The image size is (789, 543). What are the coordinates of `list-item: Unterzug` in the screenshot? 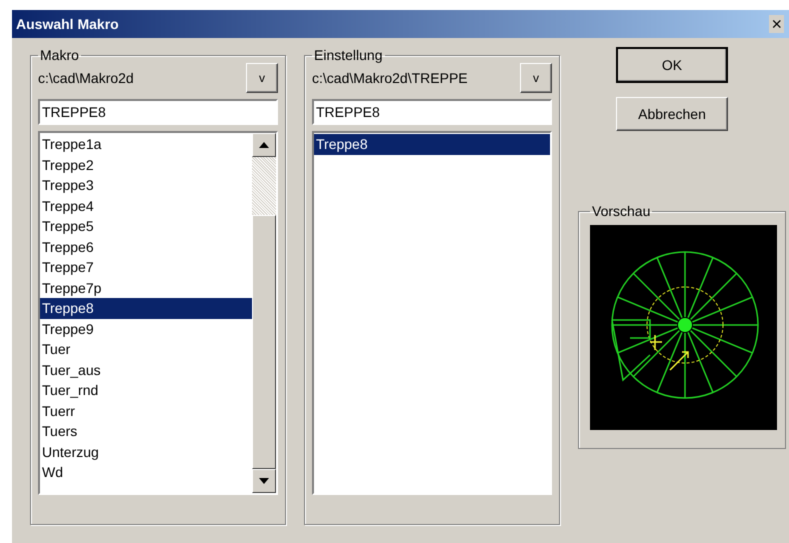 It's located at (146, 452).